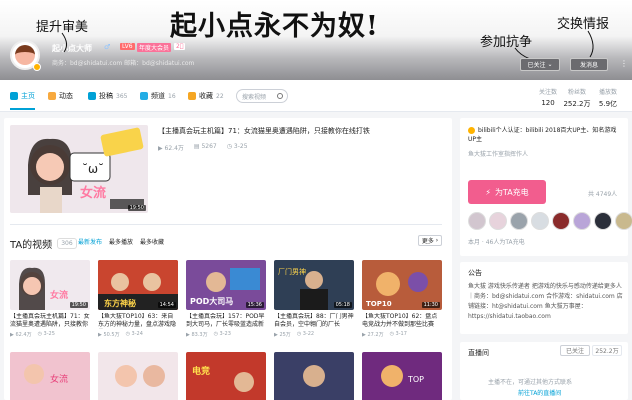 This screenshot has height=400, width=632. I want to click on video-card: 女流, so click(50, 376).